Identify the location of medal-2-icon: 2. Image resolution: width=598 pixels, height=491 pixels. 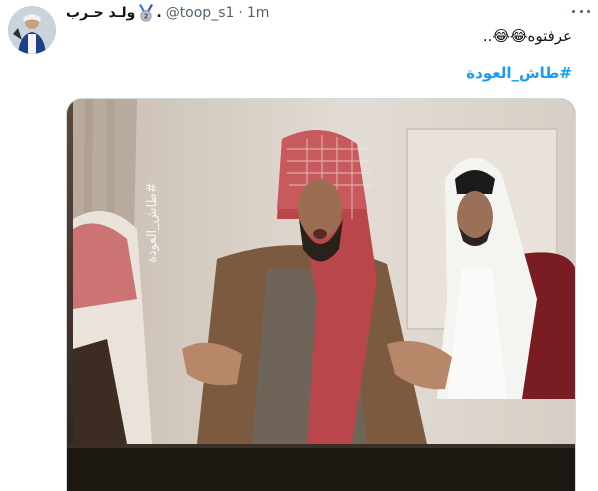
(146, 13).